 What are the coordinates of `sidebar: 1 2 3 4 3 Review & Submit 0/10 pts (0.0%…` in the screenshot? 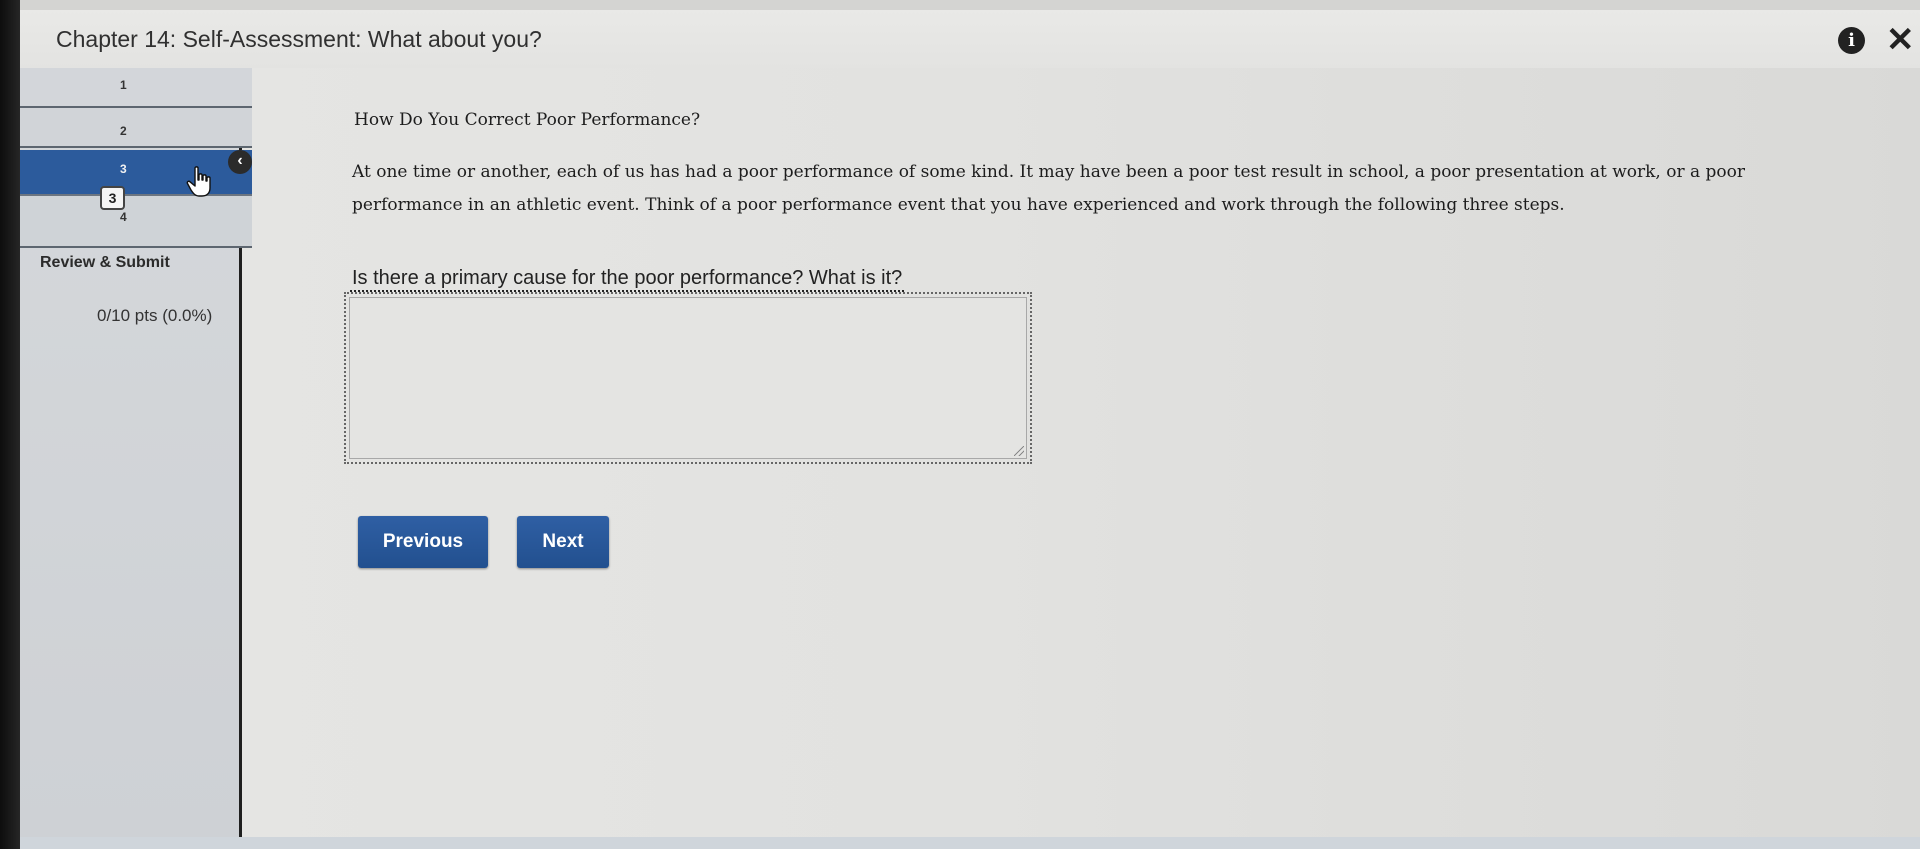 It's located at (136, 452).